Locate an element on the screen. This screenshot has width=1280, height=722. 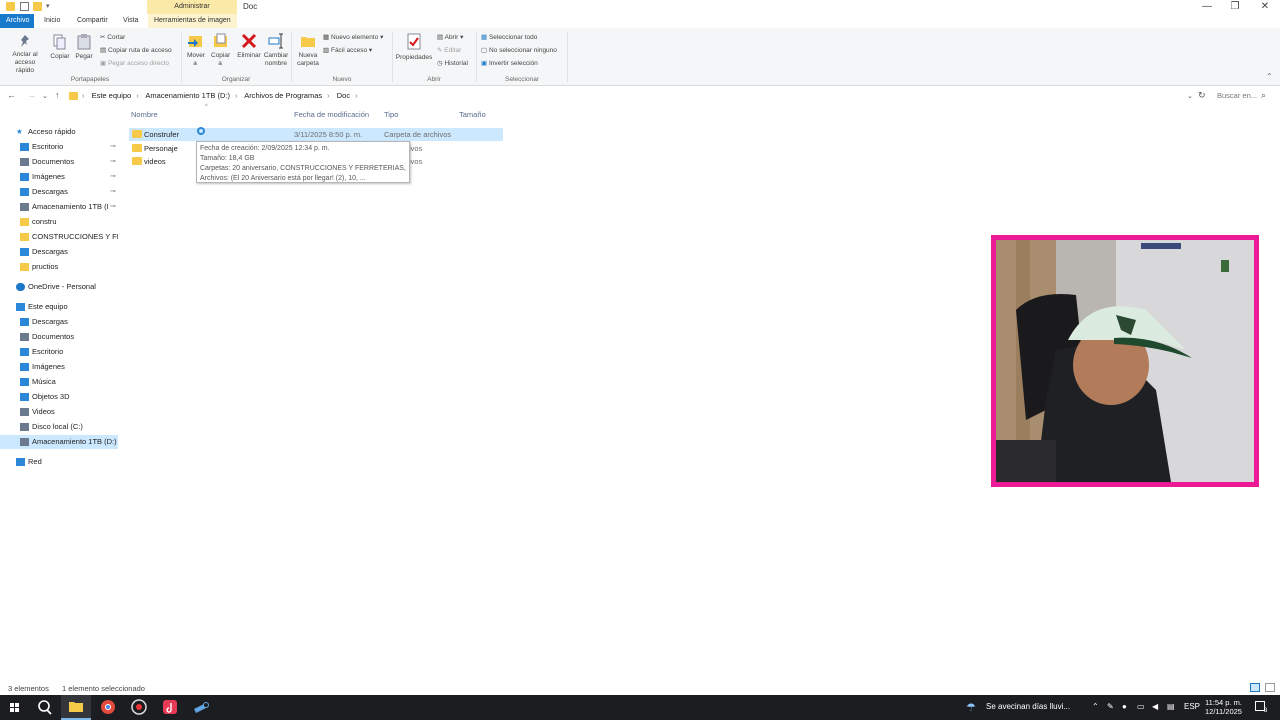
crumb-doc: Doc is located at coordinates (343, 95).